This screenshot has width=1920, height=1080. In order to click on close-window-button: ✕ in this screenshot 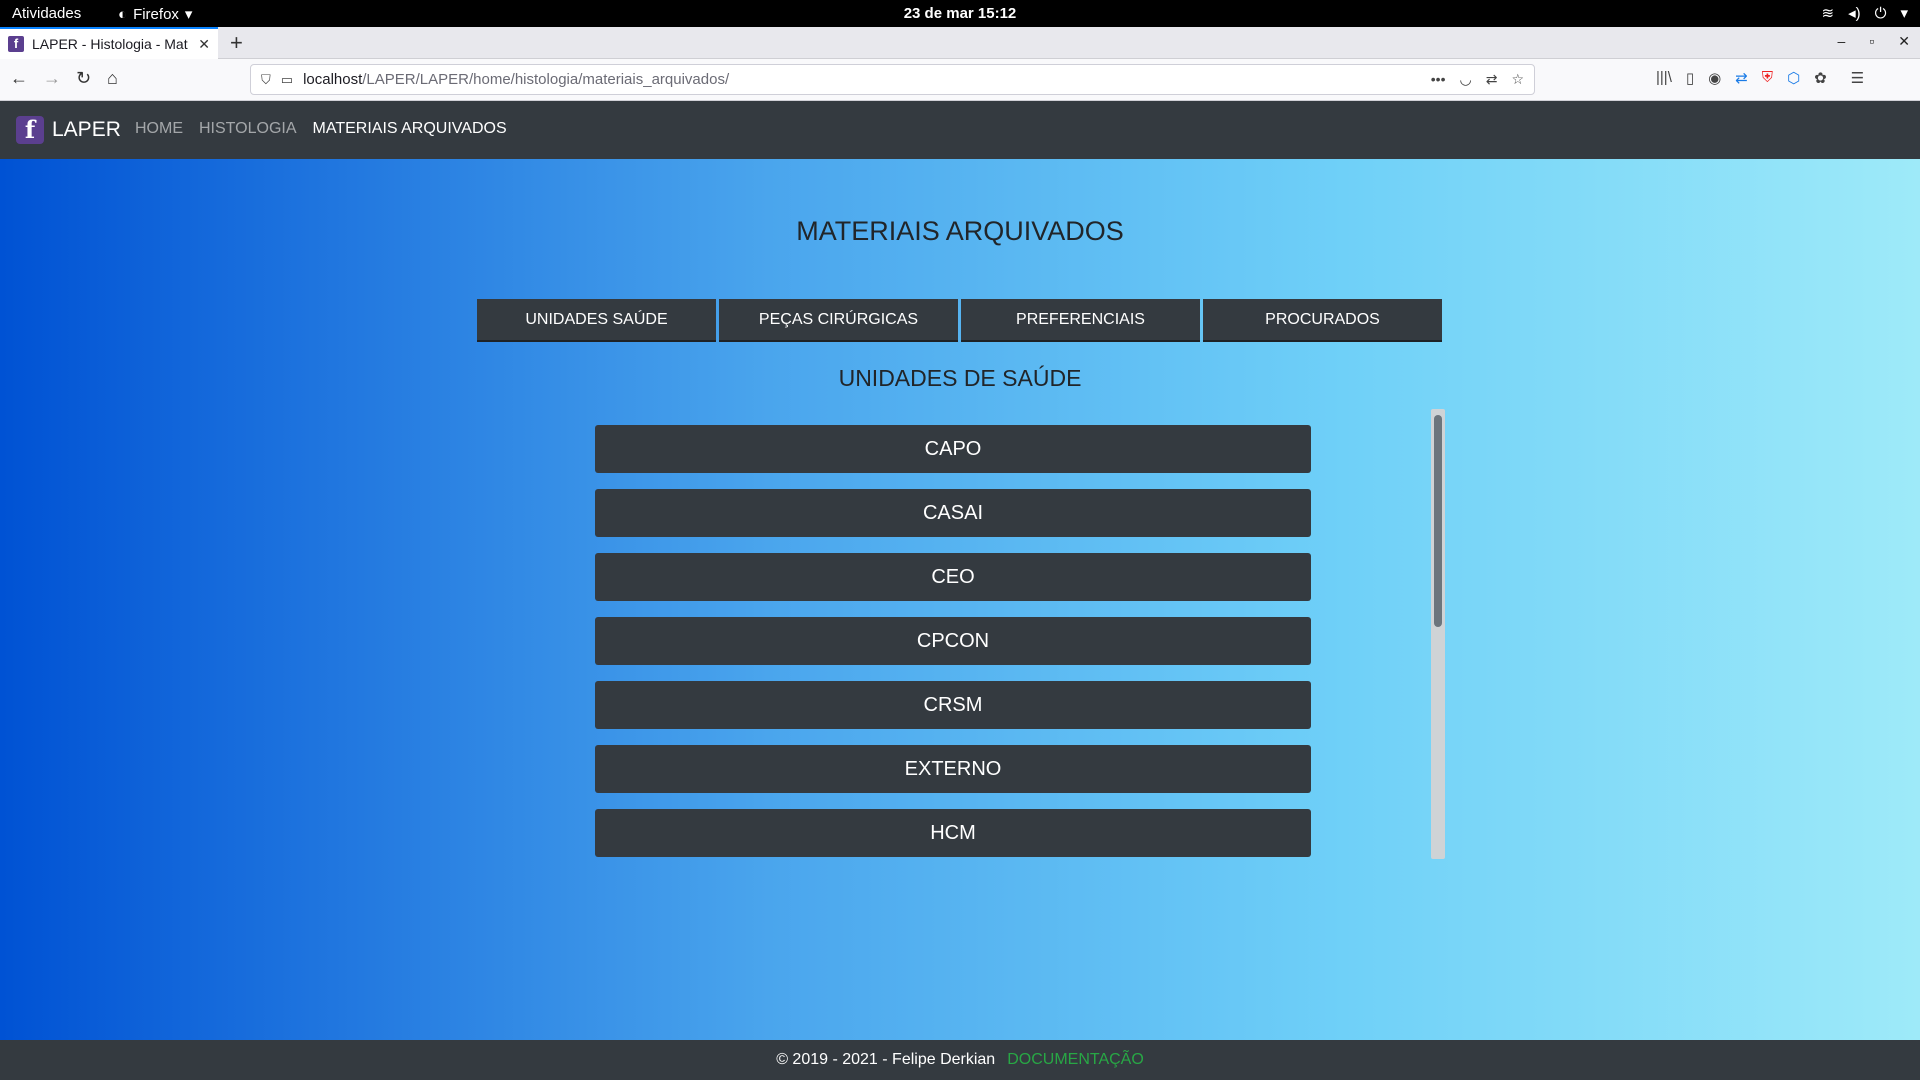, I will do `click(1904, 41)`.